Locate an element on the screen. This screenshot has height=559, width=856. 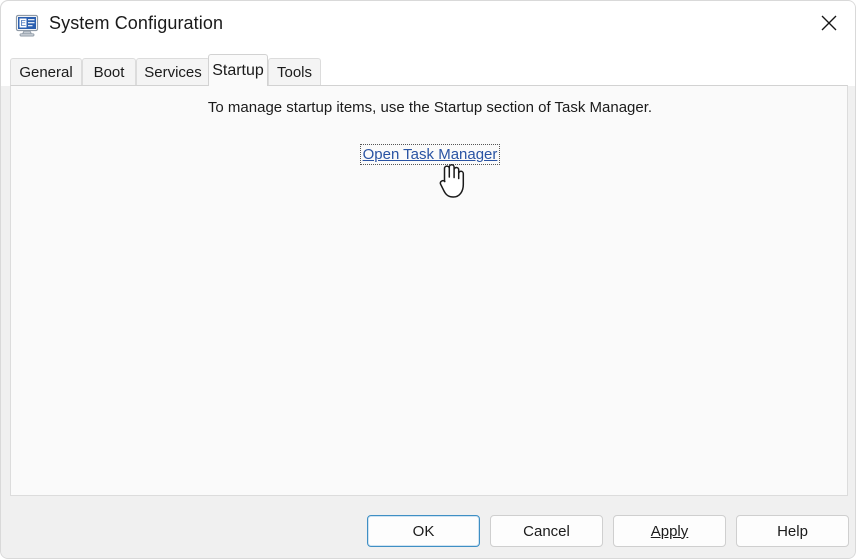
close-icon is located at coordinates (829, 23).